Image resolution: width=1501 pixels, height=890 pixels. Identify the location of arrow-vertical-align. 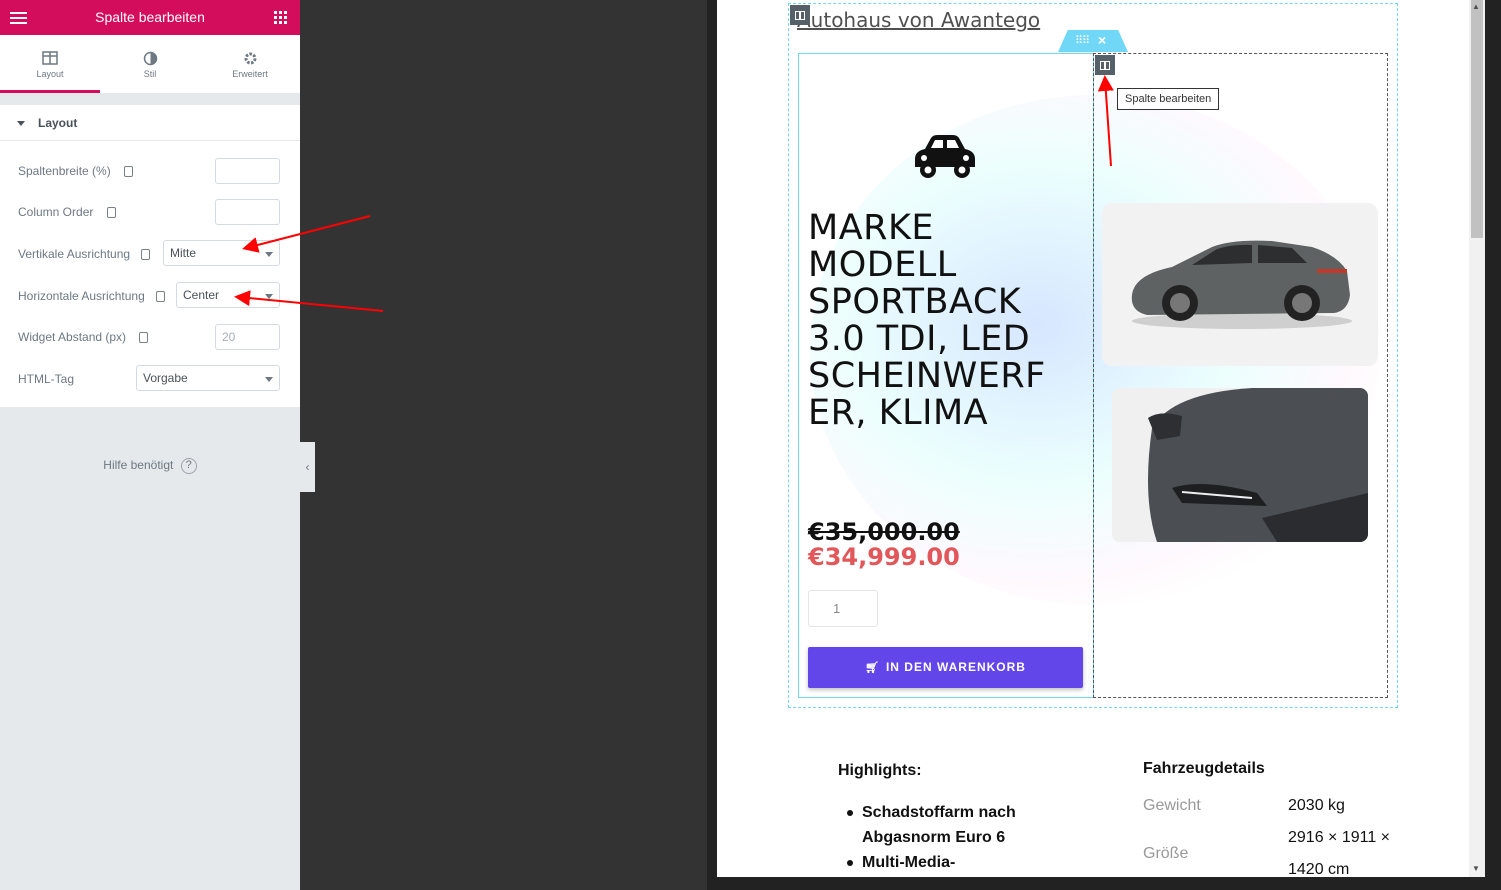
(306, 234).